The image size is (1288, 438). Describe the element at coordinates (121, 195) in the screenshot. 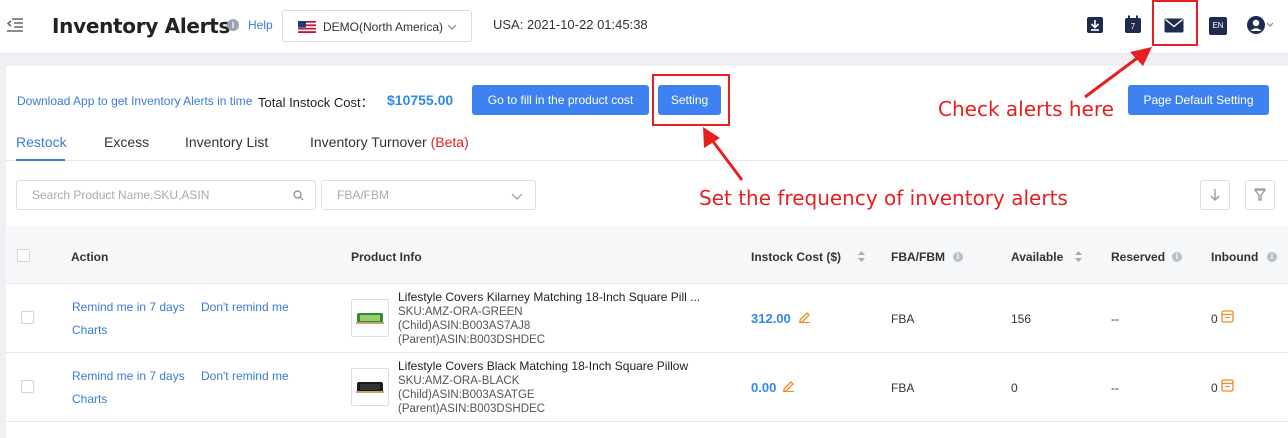

I see `search-placeholder: Search Product Name,SKU,ASIN` at that location.